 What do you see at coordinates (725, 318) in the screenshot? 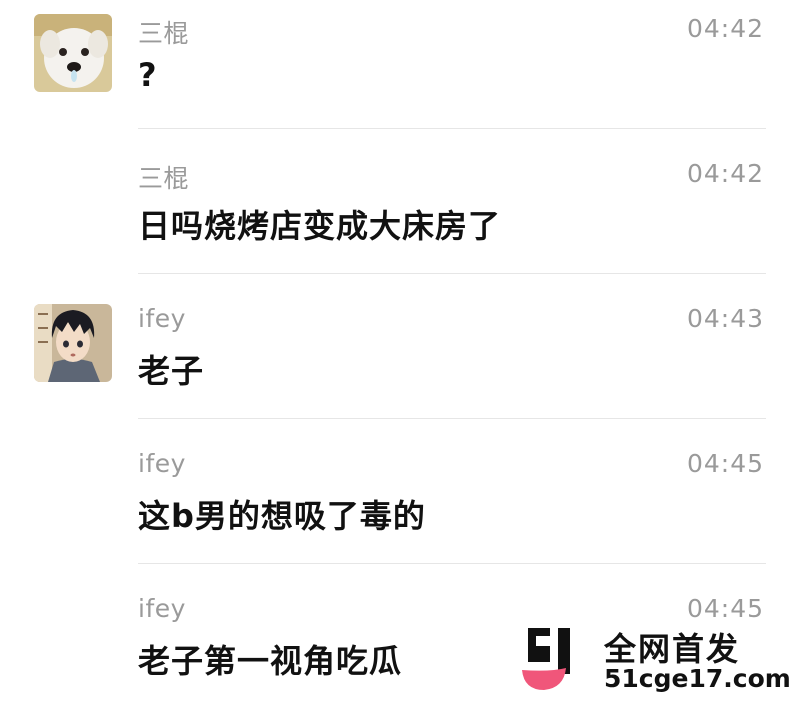
I see `message-time: 04:43` at bounding box center [725, 318].